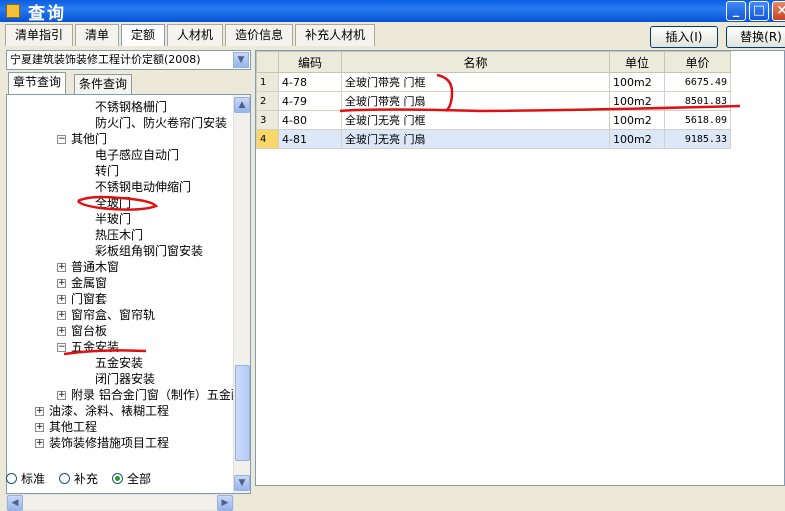 This screenshot has width=785, height=511. What do you see at coordinates (225, 503) in the screenshot?
I see `scroll-right-icon: ▶` at bounding box center [225, 503].